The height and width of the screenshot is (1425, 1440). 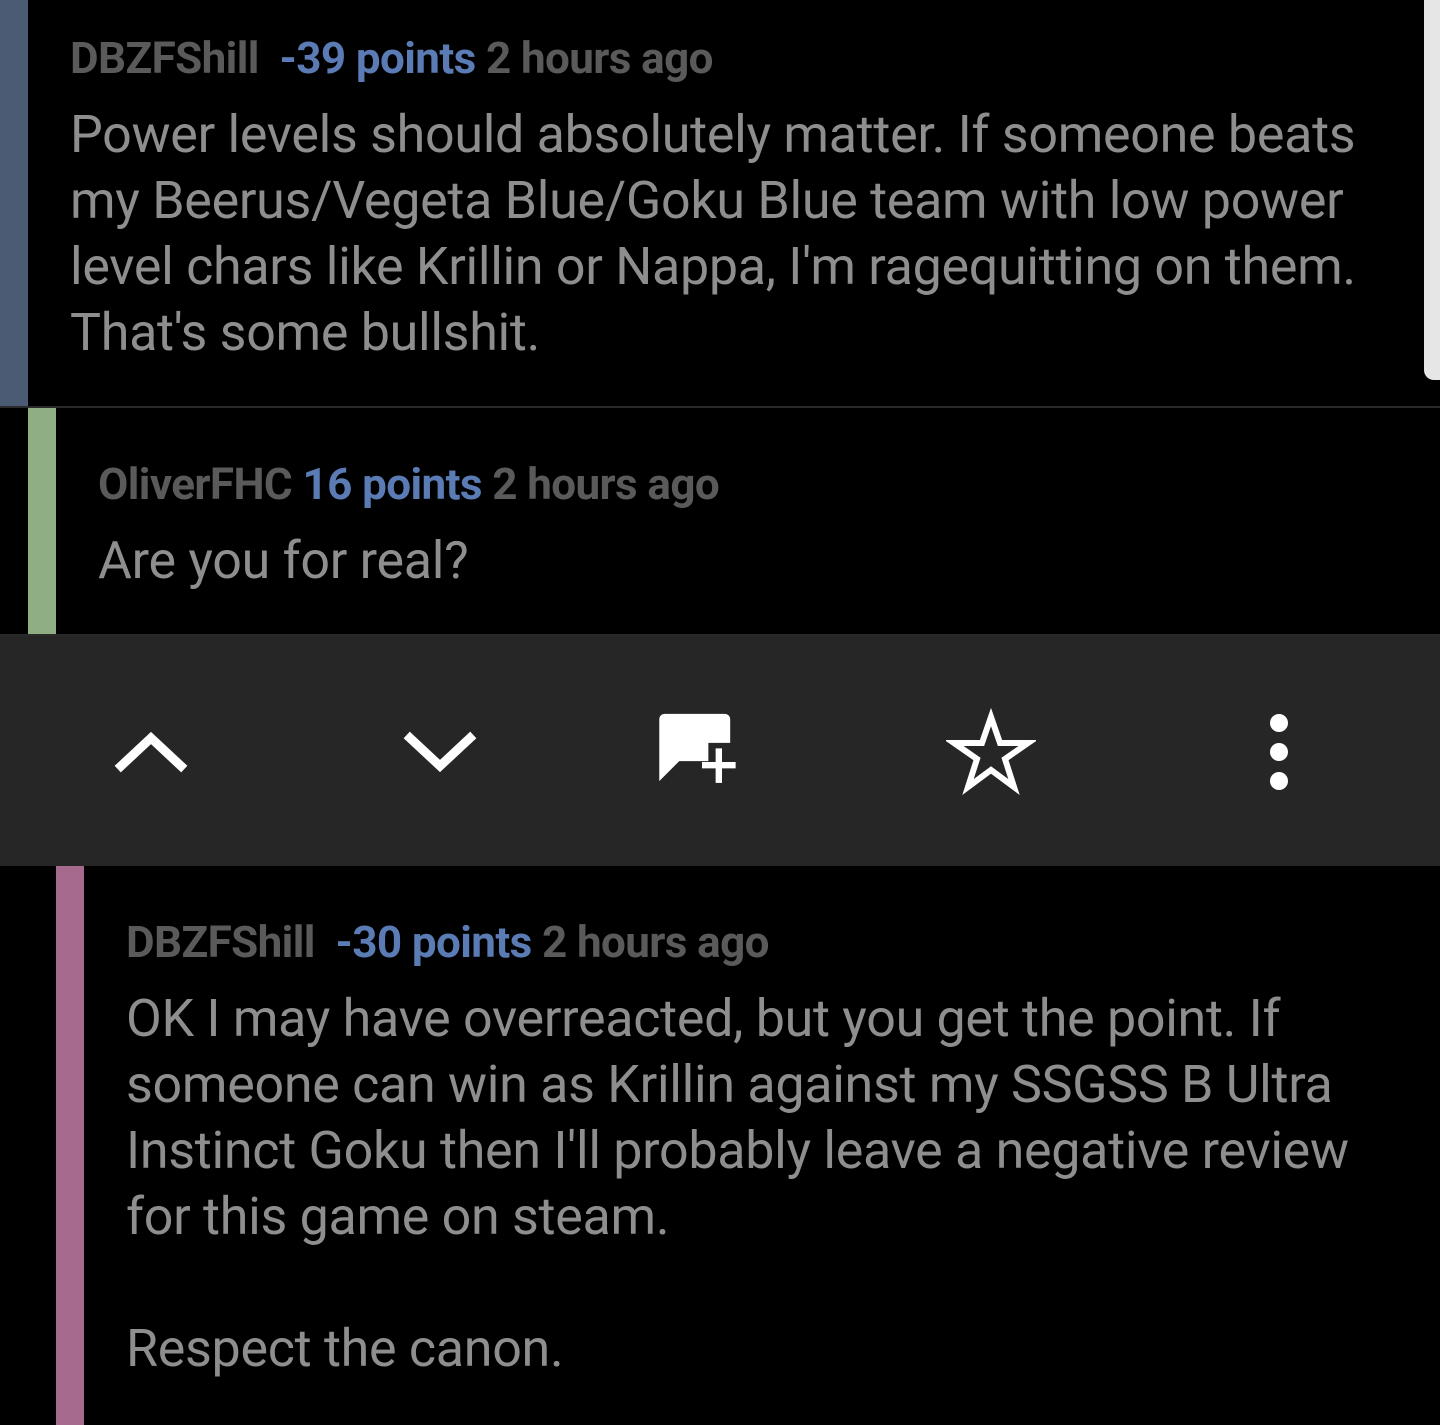 I want to click on reply-button, so click(x=702, y=752).